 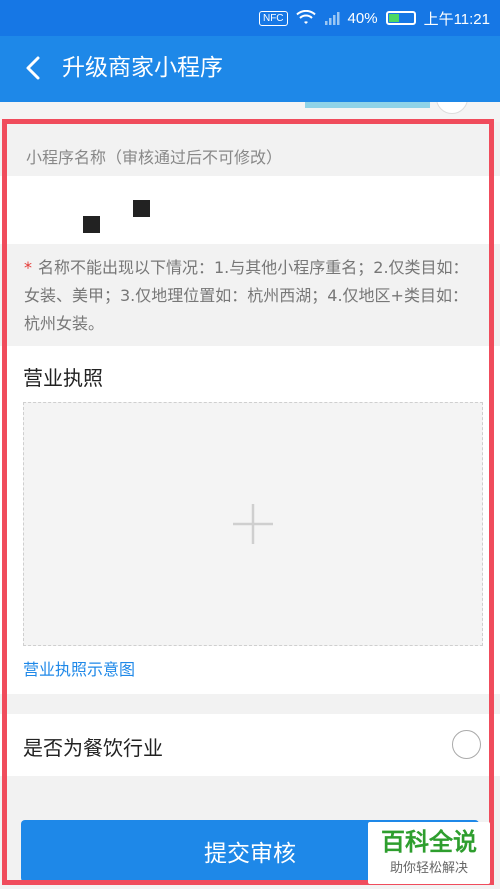 I want to click on battery-percent: 40%, so click(x=362, y=18).